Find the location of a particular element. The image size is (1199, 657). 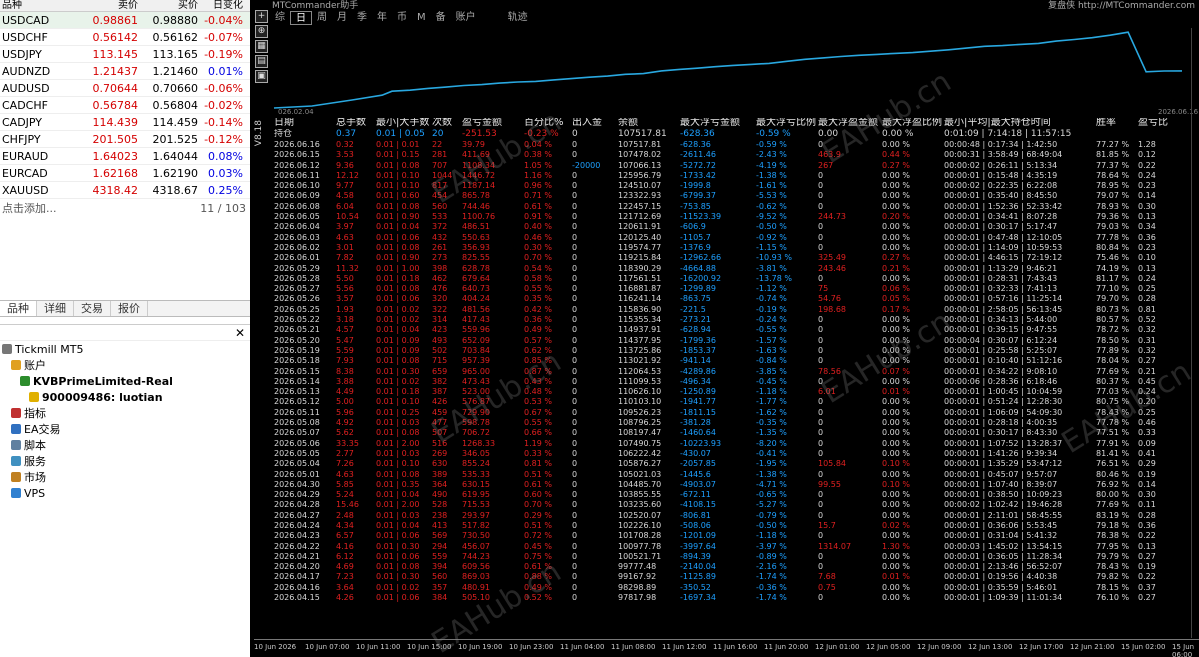

period-tab: 备 is located at coordinates (441, 18).